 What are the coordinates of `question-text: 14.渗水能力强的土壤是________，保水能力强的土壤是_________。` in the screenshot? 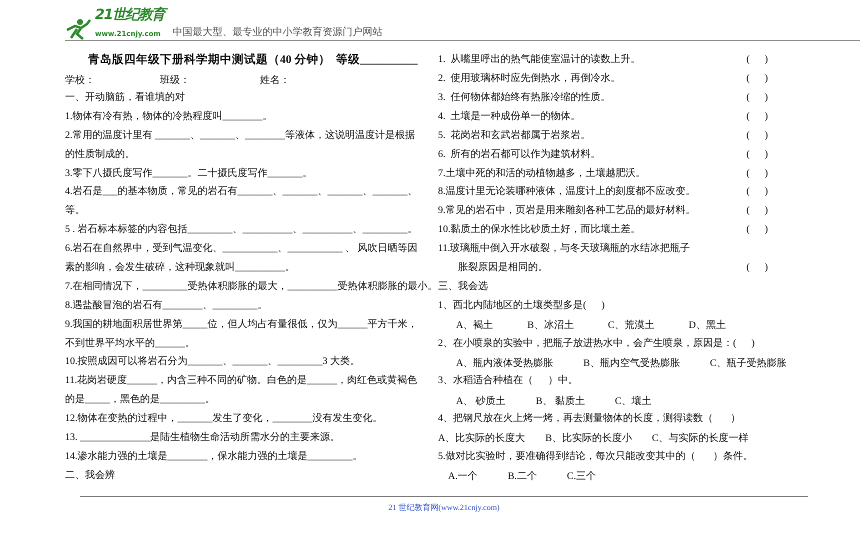 It's located at (213, 456).